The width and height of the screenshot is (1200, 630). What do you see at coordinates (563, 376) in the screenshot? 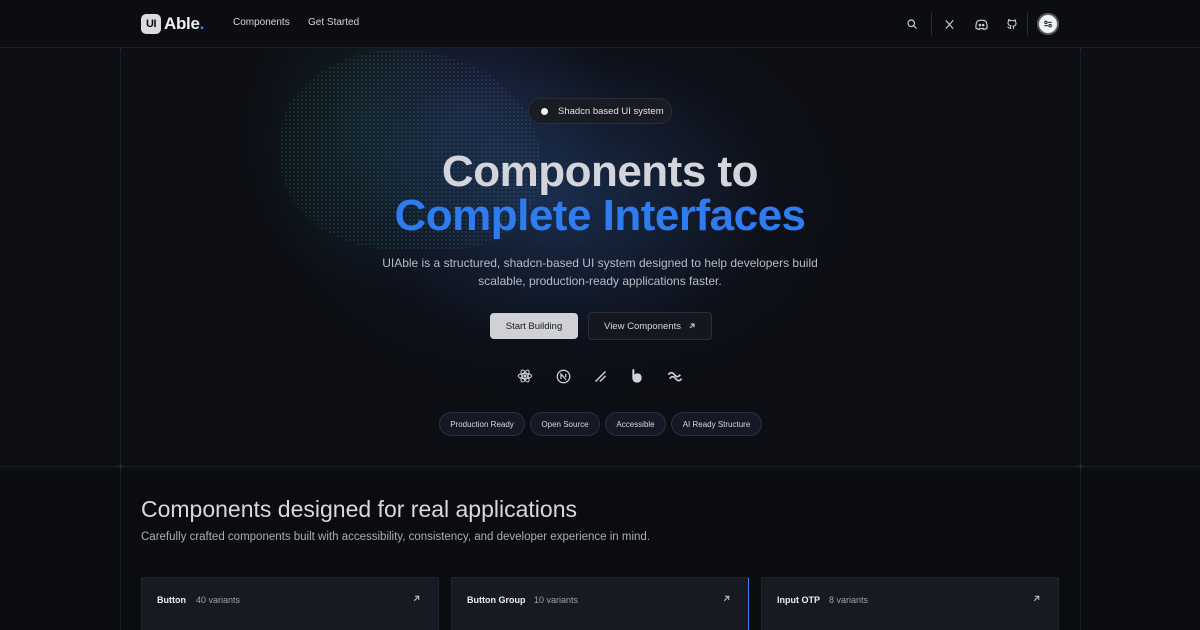
I see `nextjs-icon` at bounding box center [563, 376].